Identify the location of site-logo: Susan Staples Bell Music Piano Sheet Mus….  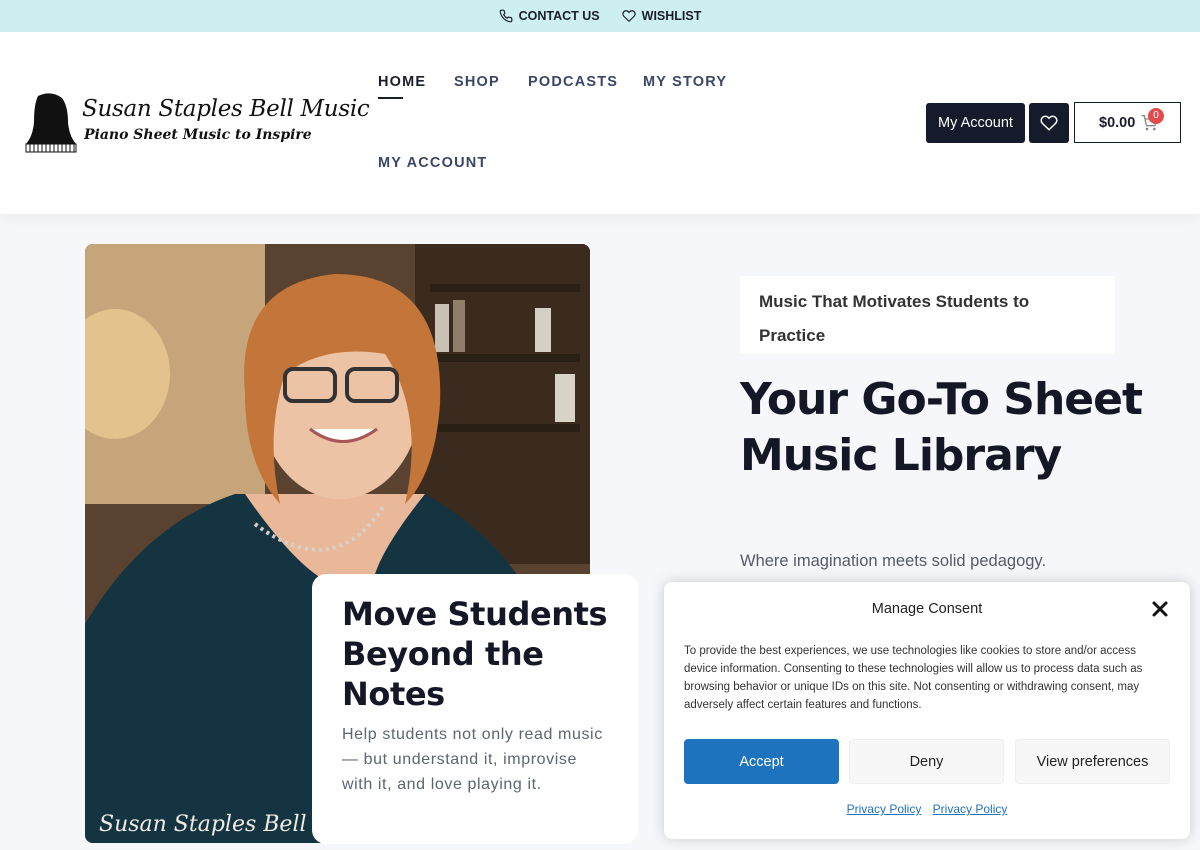
(197, 124).